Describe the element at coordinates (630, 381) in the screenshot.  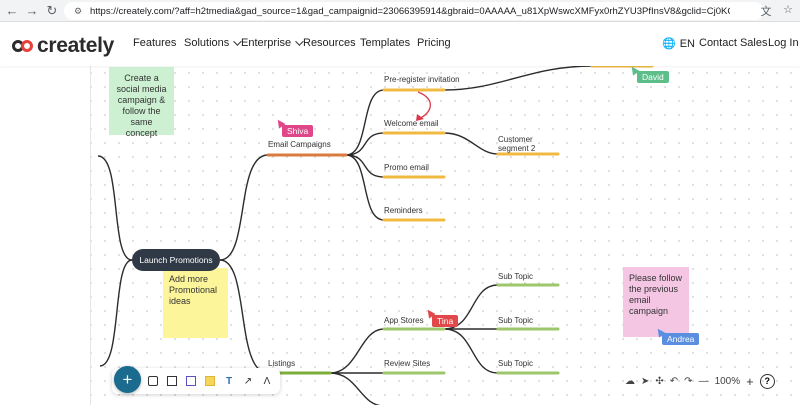
I see `cloud-icon: ☁` at that location.